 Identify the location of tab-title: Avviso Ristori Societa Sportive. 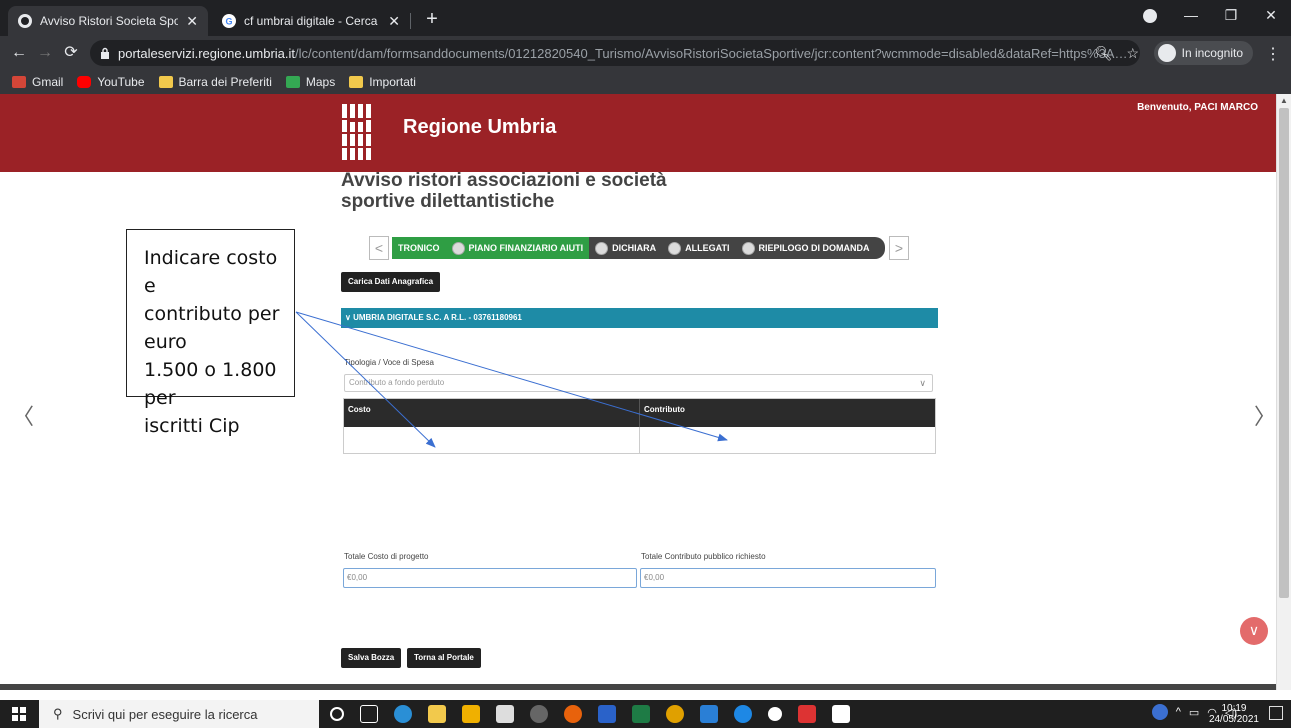
(109, 21).